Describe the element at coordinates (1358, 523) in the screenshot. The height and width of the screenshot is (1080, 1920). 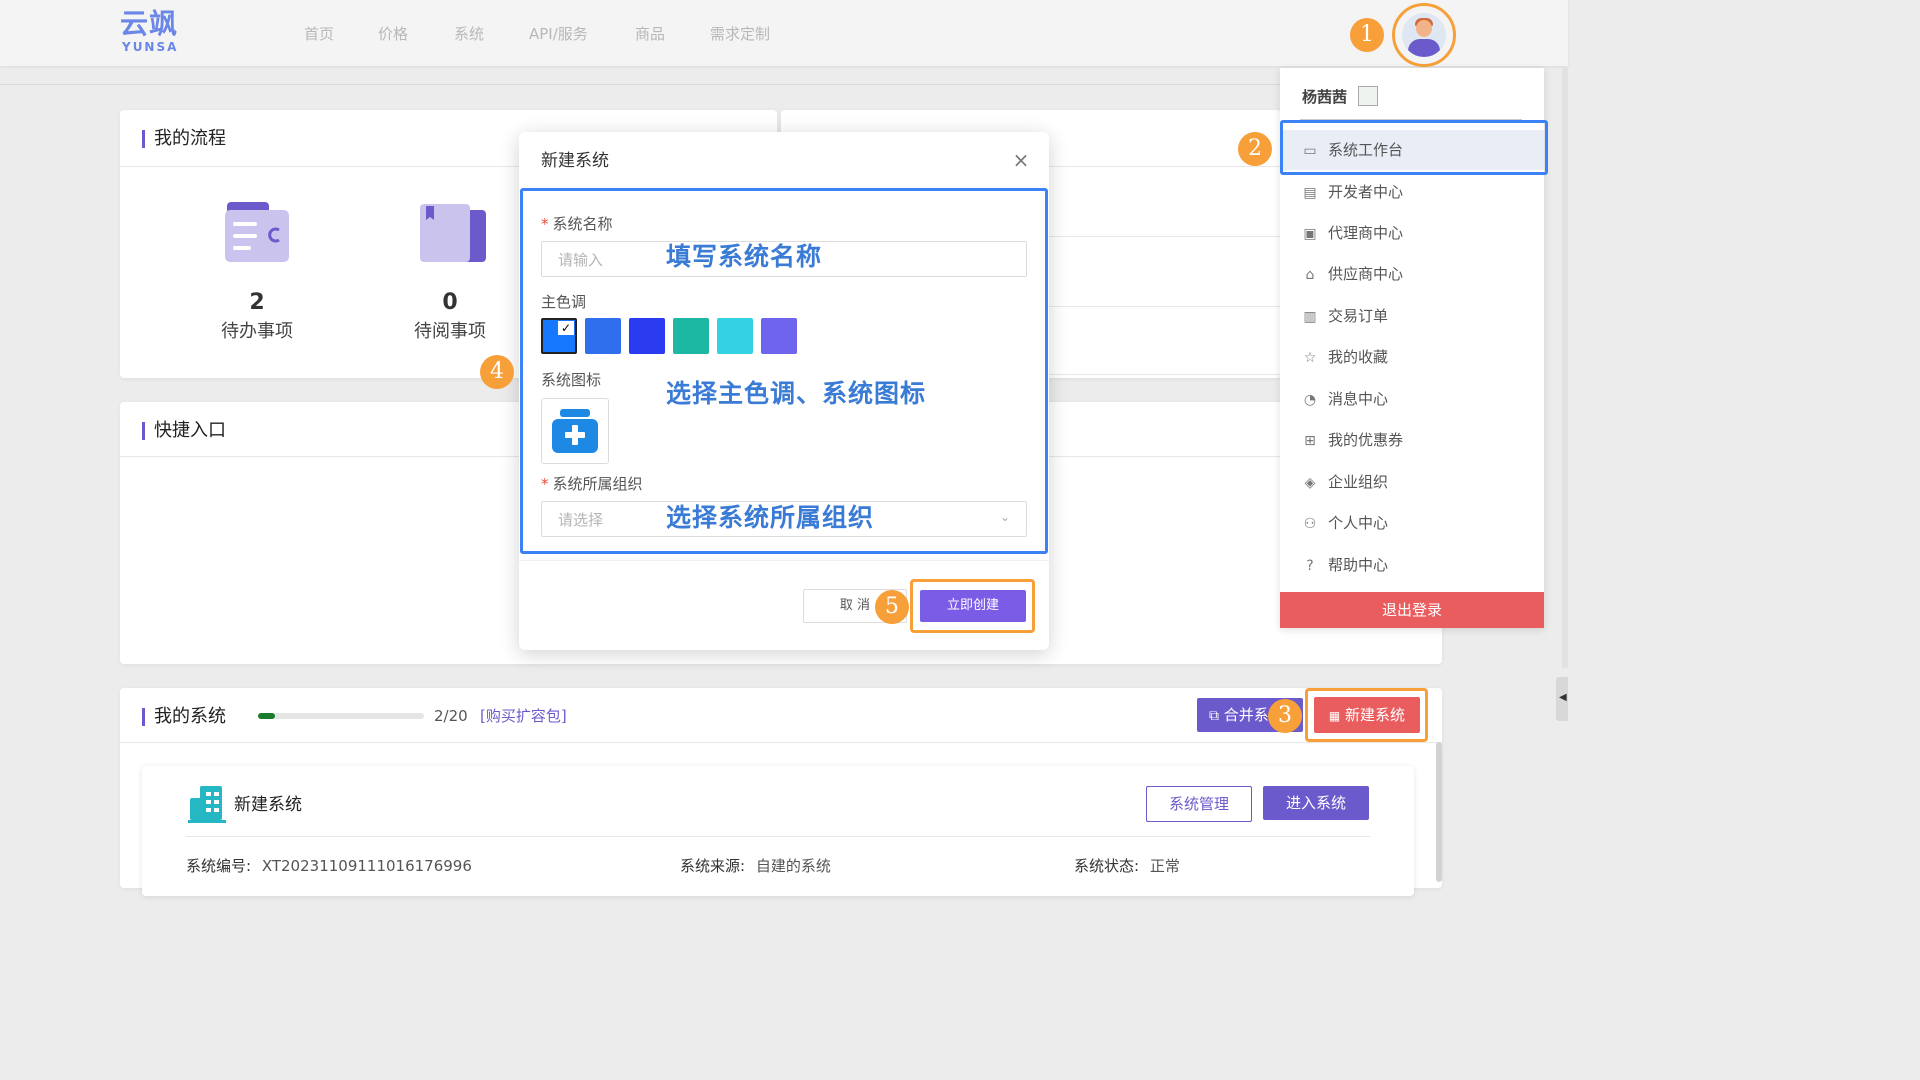
I see `menu-item-label: 个人中心` at that location.